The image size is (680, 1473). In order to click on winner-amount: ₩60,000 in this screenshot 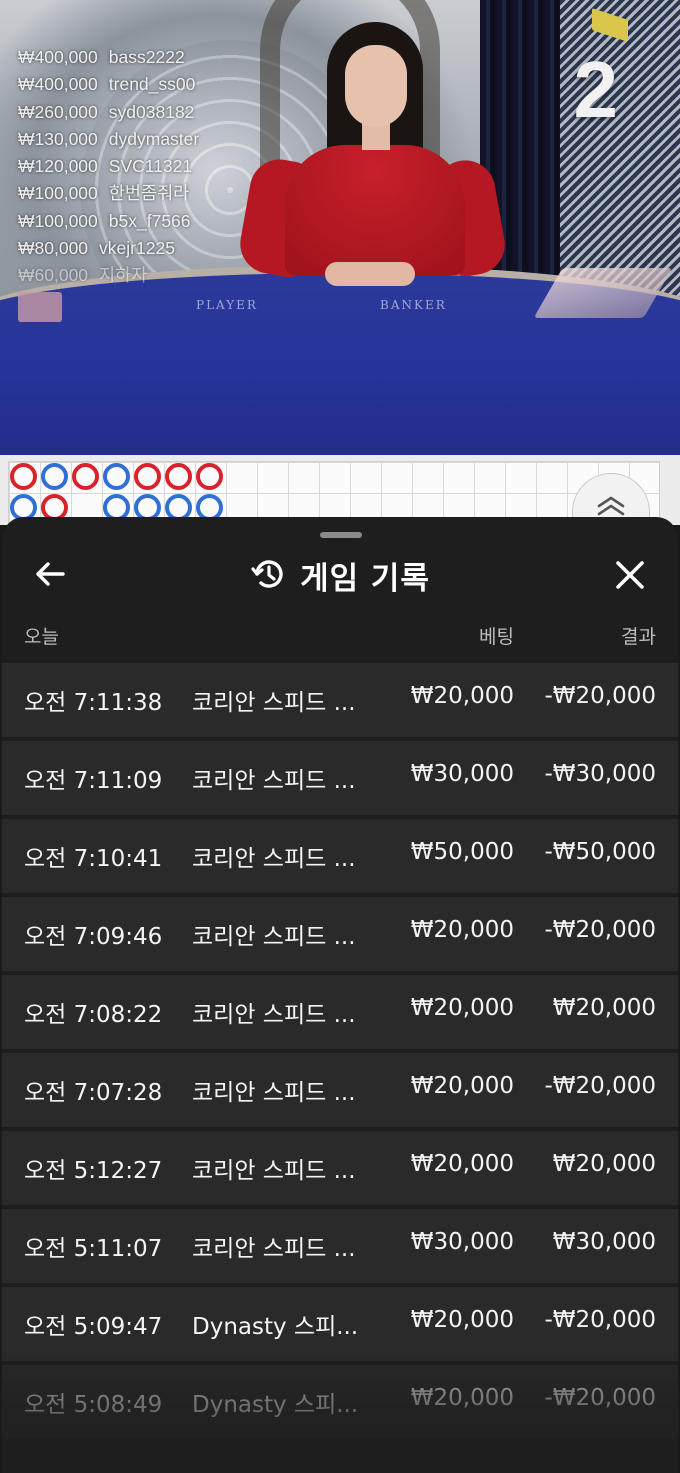, I will do `click(53, 275)`.